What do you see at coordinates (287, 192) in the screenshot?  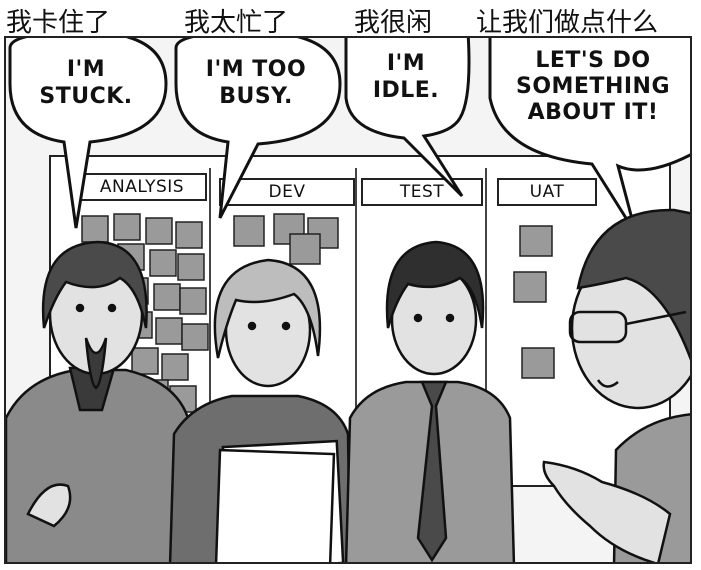 I see `board-column-dev: DEV` at bounding box center [287, 192].